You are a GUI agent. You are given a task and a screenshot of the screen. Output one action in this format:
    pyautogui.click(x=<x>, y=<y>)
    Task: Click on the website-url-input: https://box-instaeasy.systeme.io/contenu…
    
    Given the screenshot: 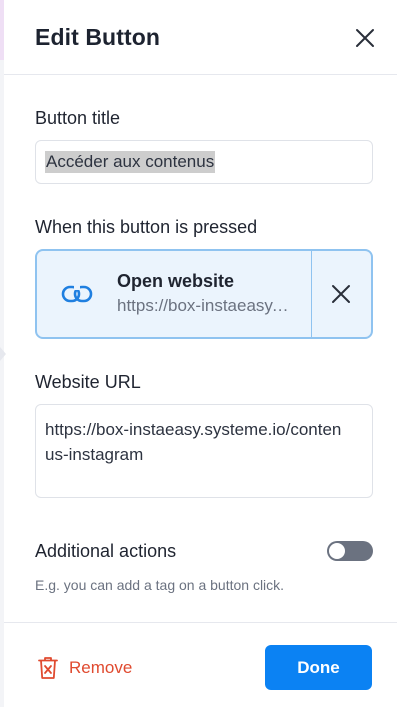 What is the action you would take?
    pyautogui.click(x=204, y=451)
    